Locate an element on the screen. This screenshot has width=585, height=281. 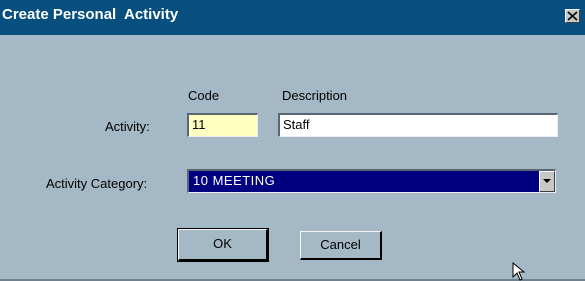
activity-category-label: Activity Category: is located at coordinates (97, 183).